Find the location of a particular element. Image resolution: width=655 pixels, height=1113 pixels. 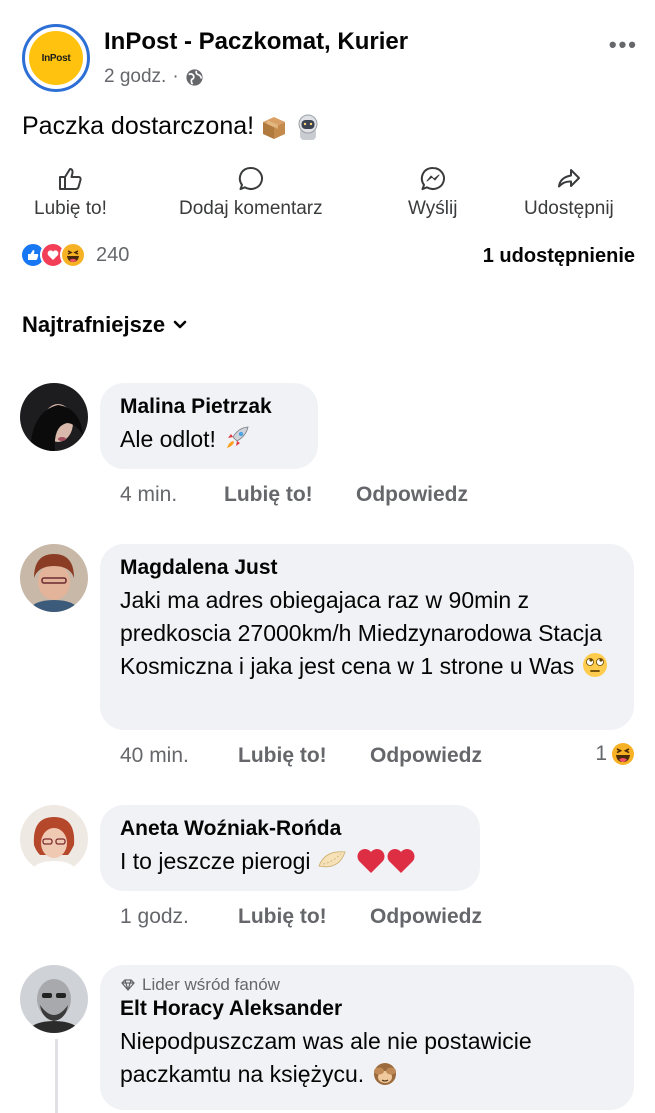

comment-author: Elt Horacy Aleksander is located at coordinates (367, 1009).